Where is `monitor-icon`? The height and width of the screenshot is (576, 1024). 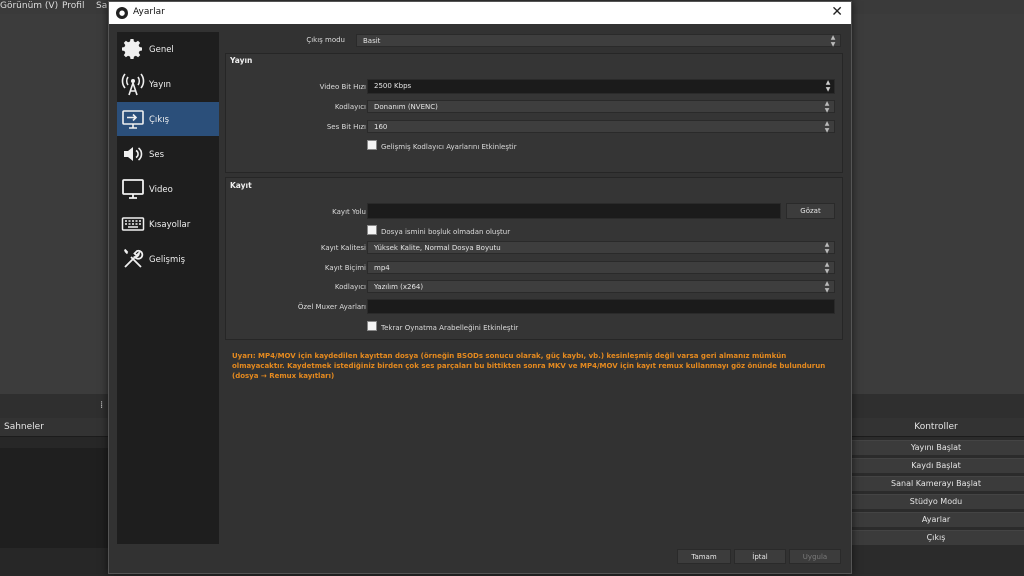 monitor-icon is located at coordinates (133, 189).